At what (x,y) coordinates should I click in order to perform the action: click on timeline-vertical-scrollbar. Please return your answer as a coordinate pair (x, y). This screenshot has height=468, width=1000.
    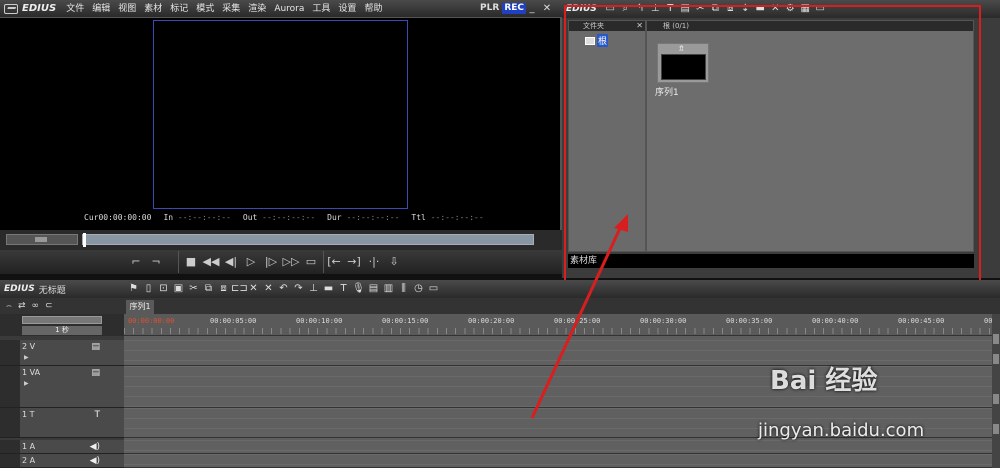
    Looking at the image, I should click on (996, 391).